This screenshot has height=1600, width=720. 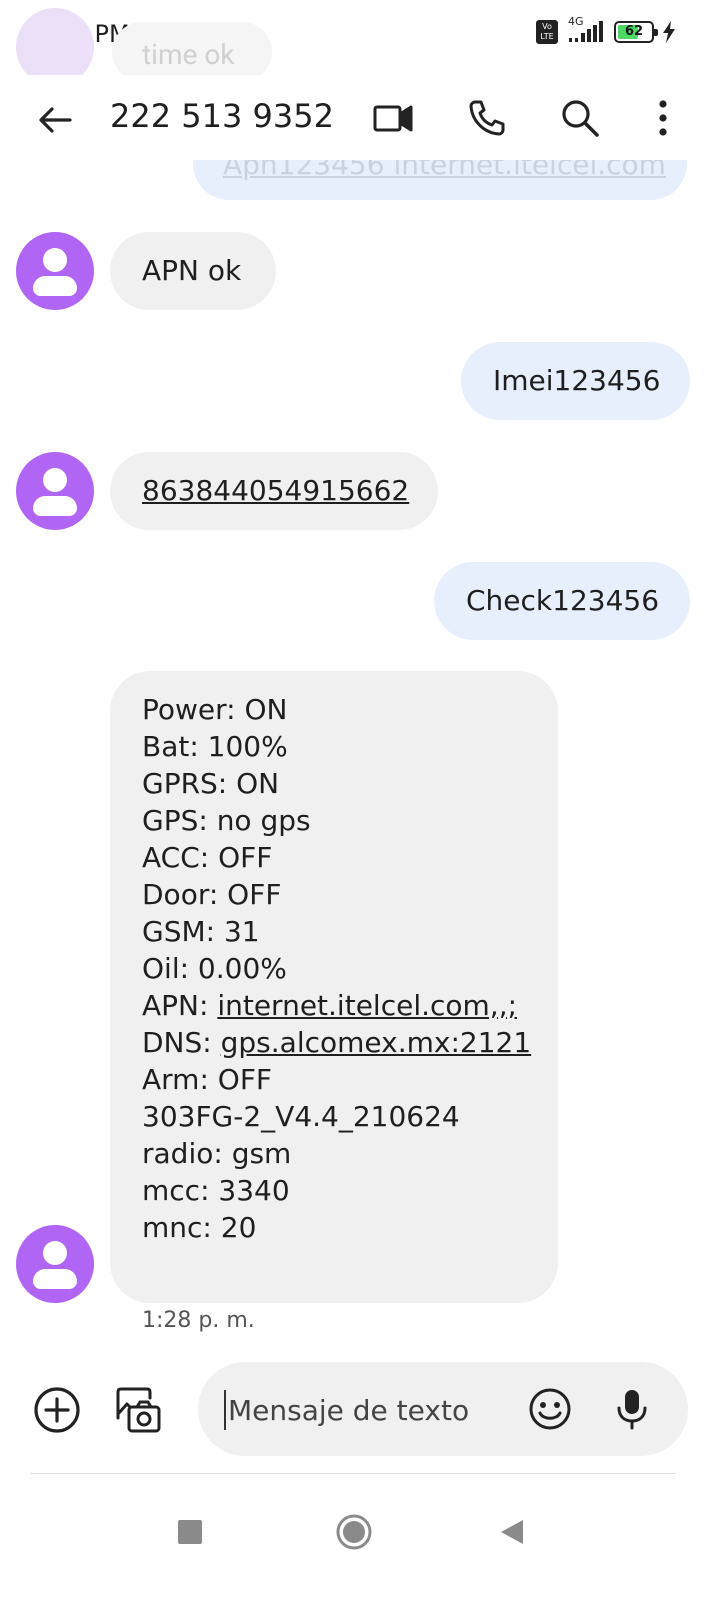 I want to click on emoji-icon, so click(x=550, y=1409).